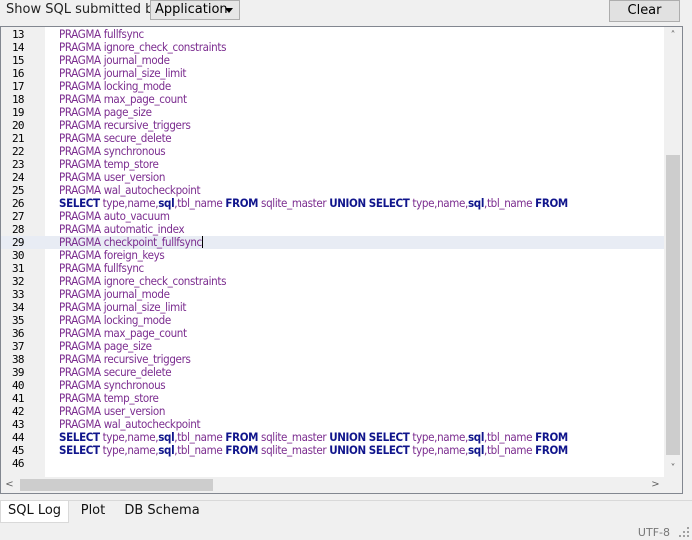  Describe the element at coordinates (332, 485) in the screenshot. I see `horizontal-scrollbar: < >` at that location.